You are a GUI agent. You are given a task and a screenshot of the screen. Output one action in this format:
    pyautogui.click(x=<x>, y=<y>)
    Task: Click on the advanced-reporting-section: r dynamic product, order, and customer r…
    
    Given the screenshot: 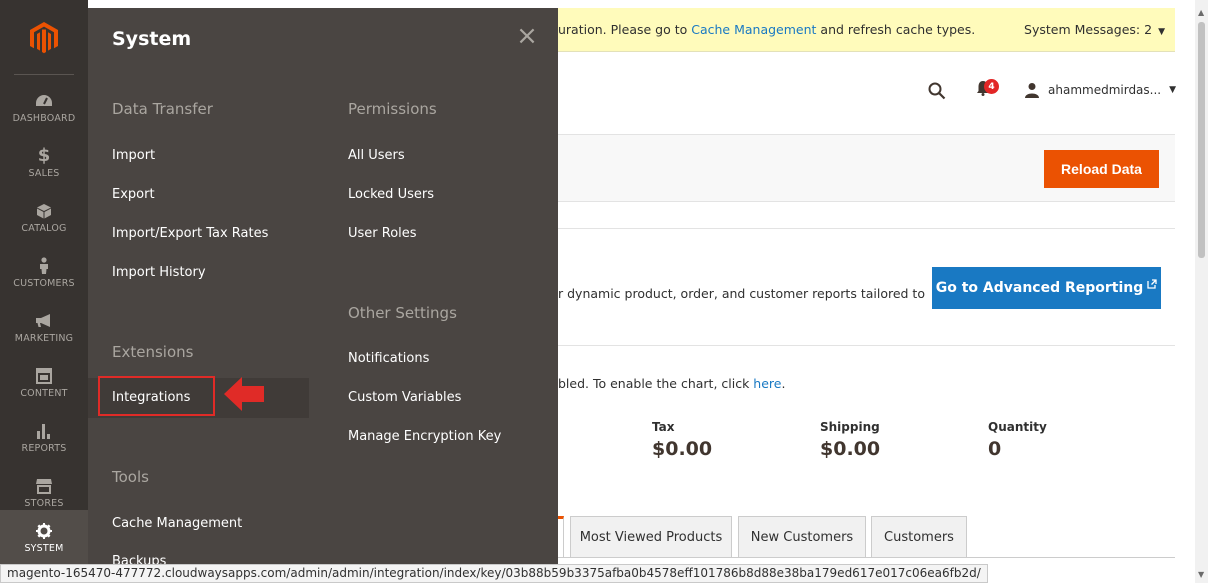 What is the action you would take?
    pyautogui.click(x=866, y=287)
    